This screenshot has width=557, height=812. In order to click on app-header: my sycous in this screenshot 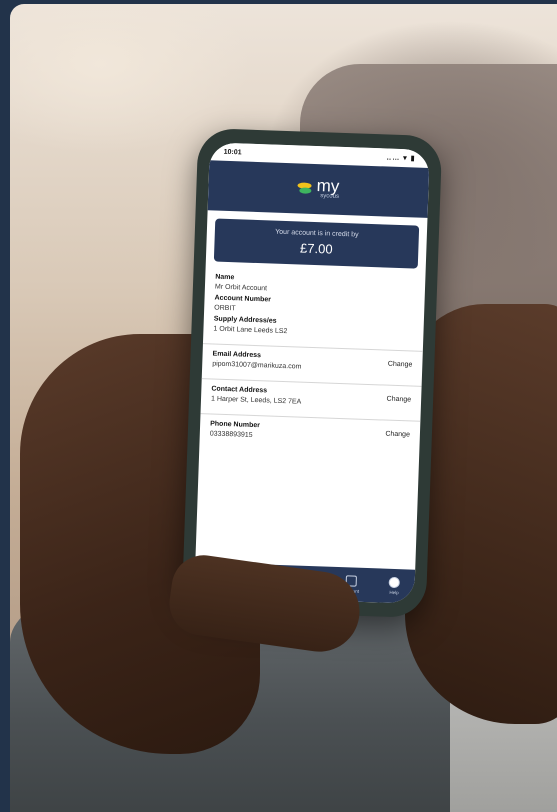, I will do `click(318, 189)`.